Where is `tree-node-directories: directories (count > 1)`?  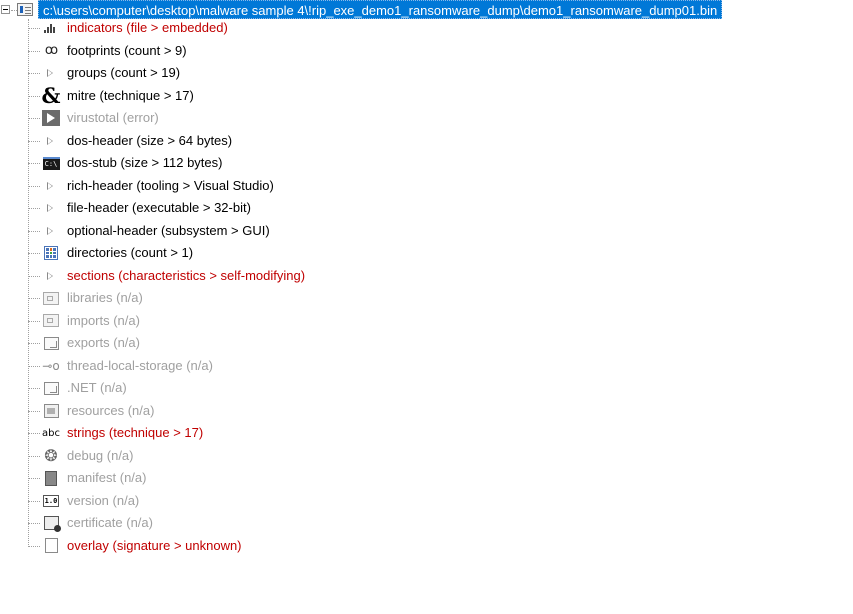 tree-node-directories: directories (count > 1) is located at coordinates (428, 253).